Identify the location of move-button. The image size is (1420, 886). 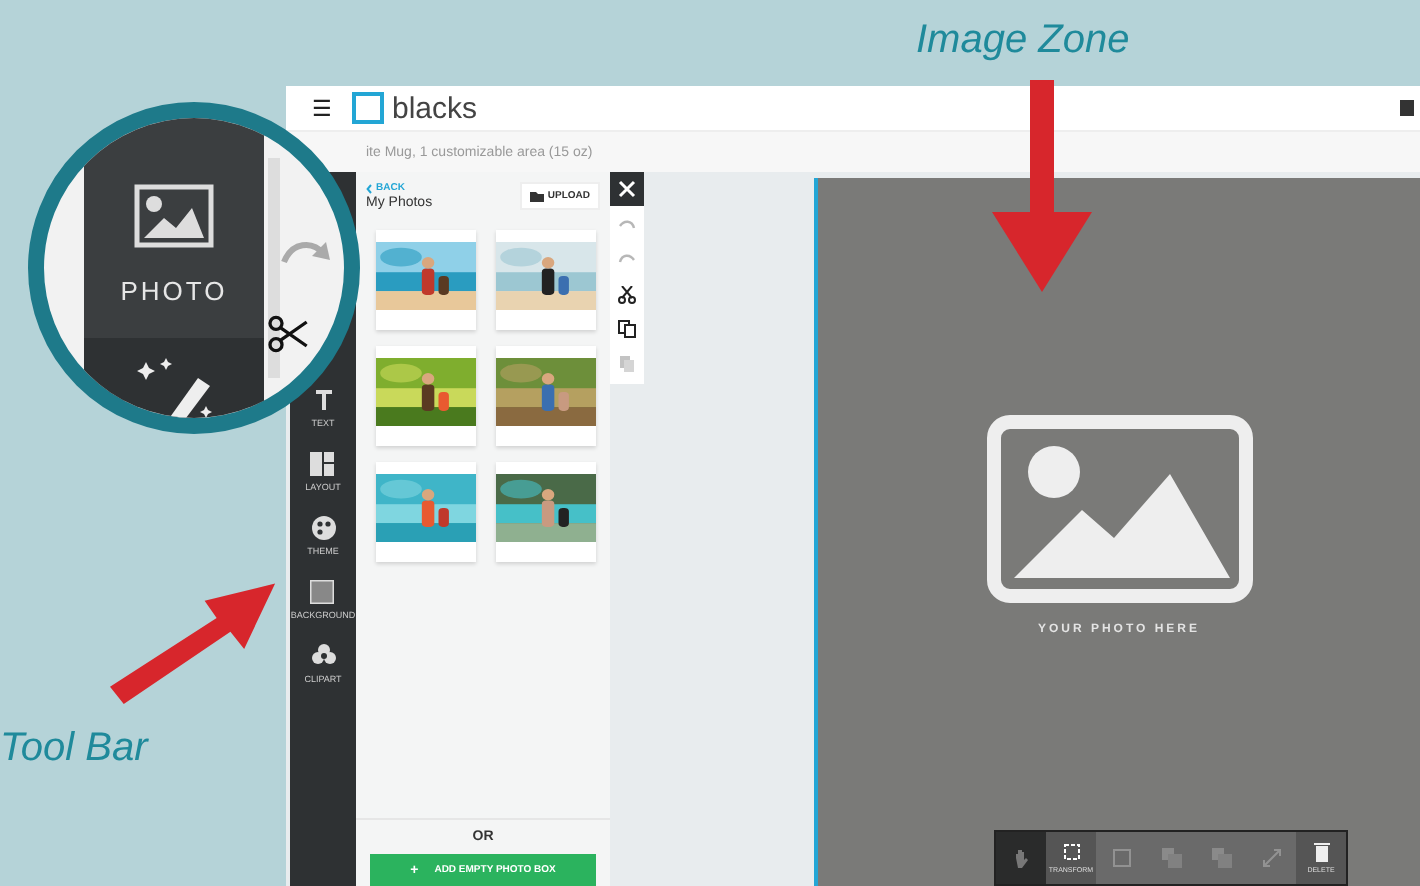
(1021, 858).